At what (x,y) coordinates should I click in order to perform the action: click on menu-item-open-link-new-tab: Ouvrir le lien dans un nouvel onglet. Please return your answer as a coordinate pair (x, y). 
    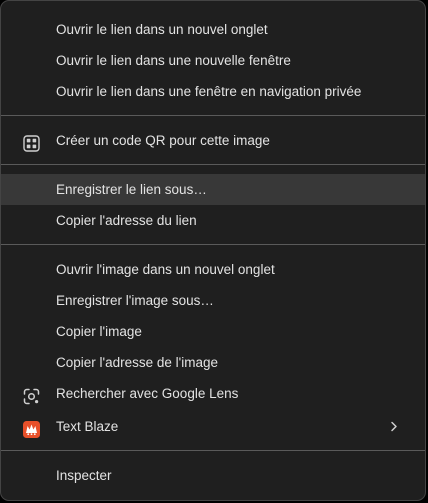
    Looking at the image, I should click on (213, 29).